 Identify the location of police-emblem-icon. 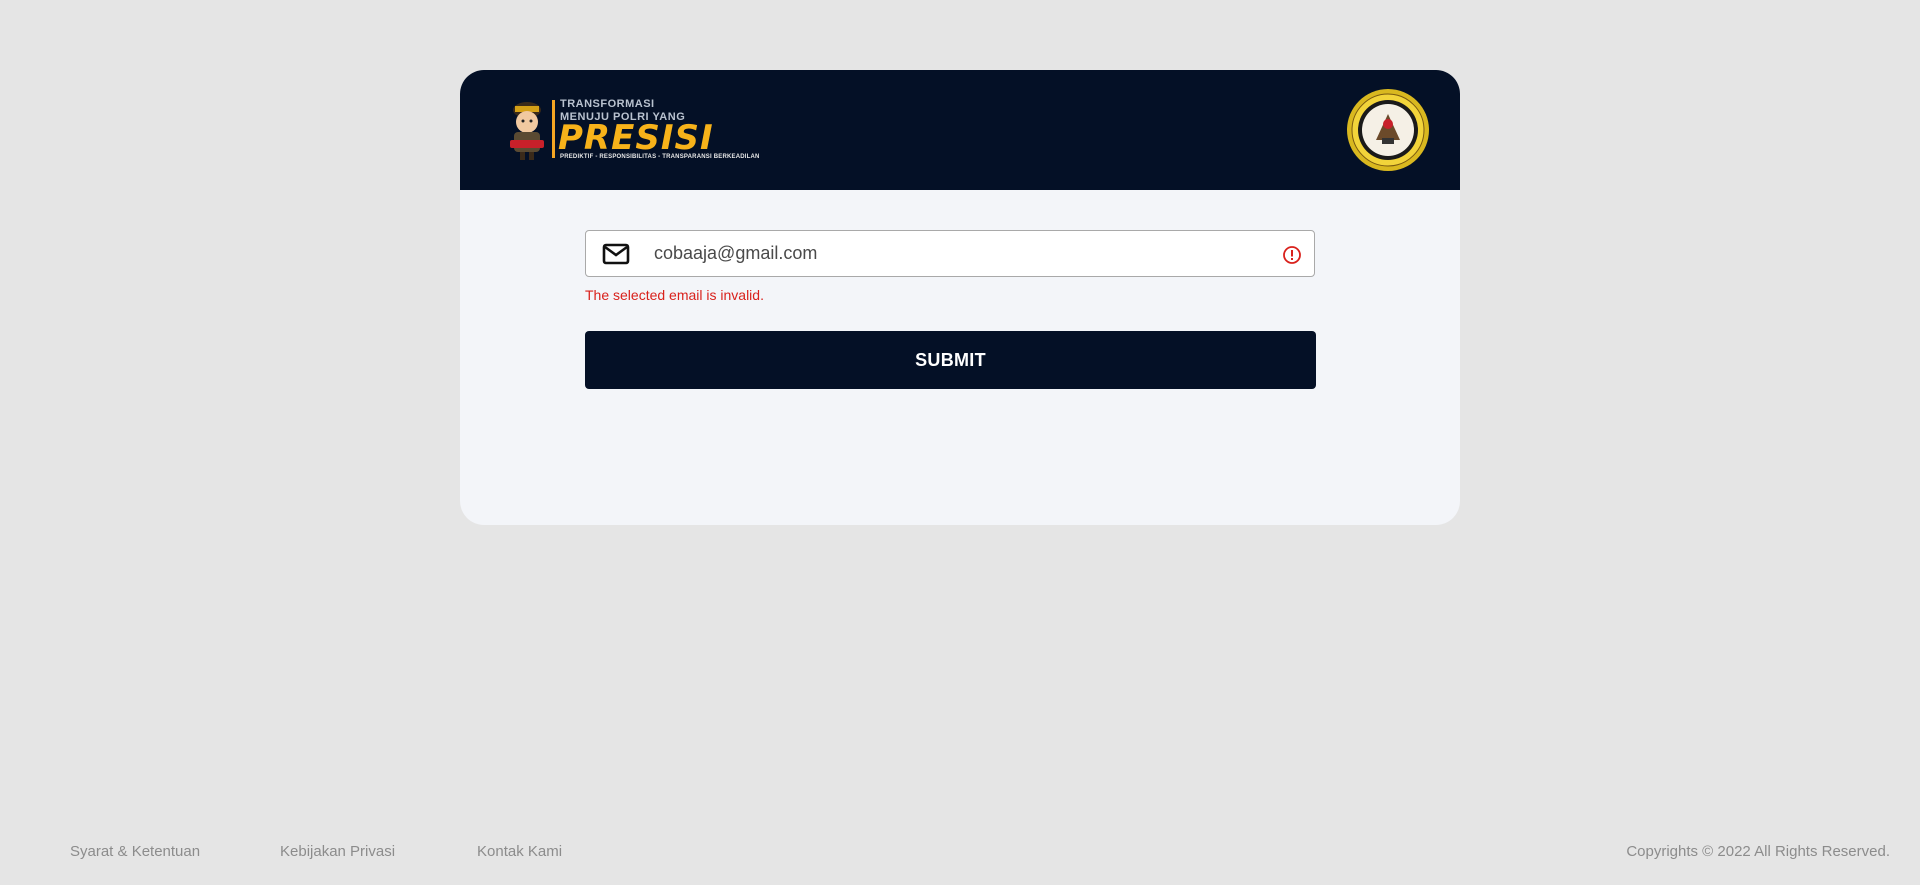
(1388, 130).